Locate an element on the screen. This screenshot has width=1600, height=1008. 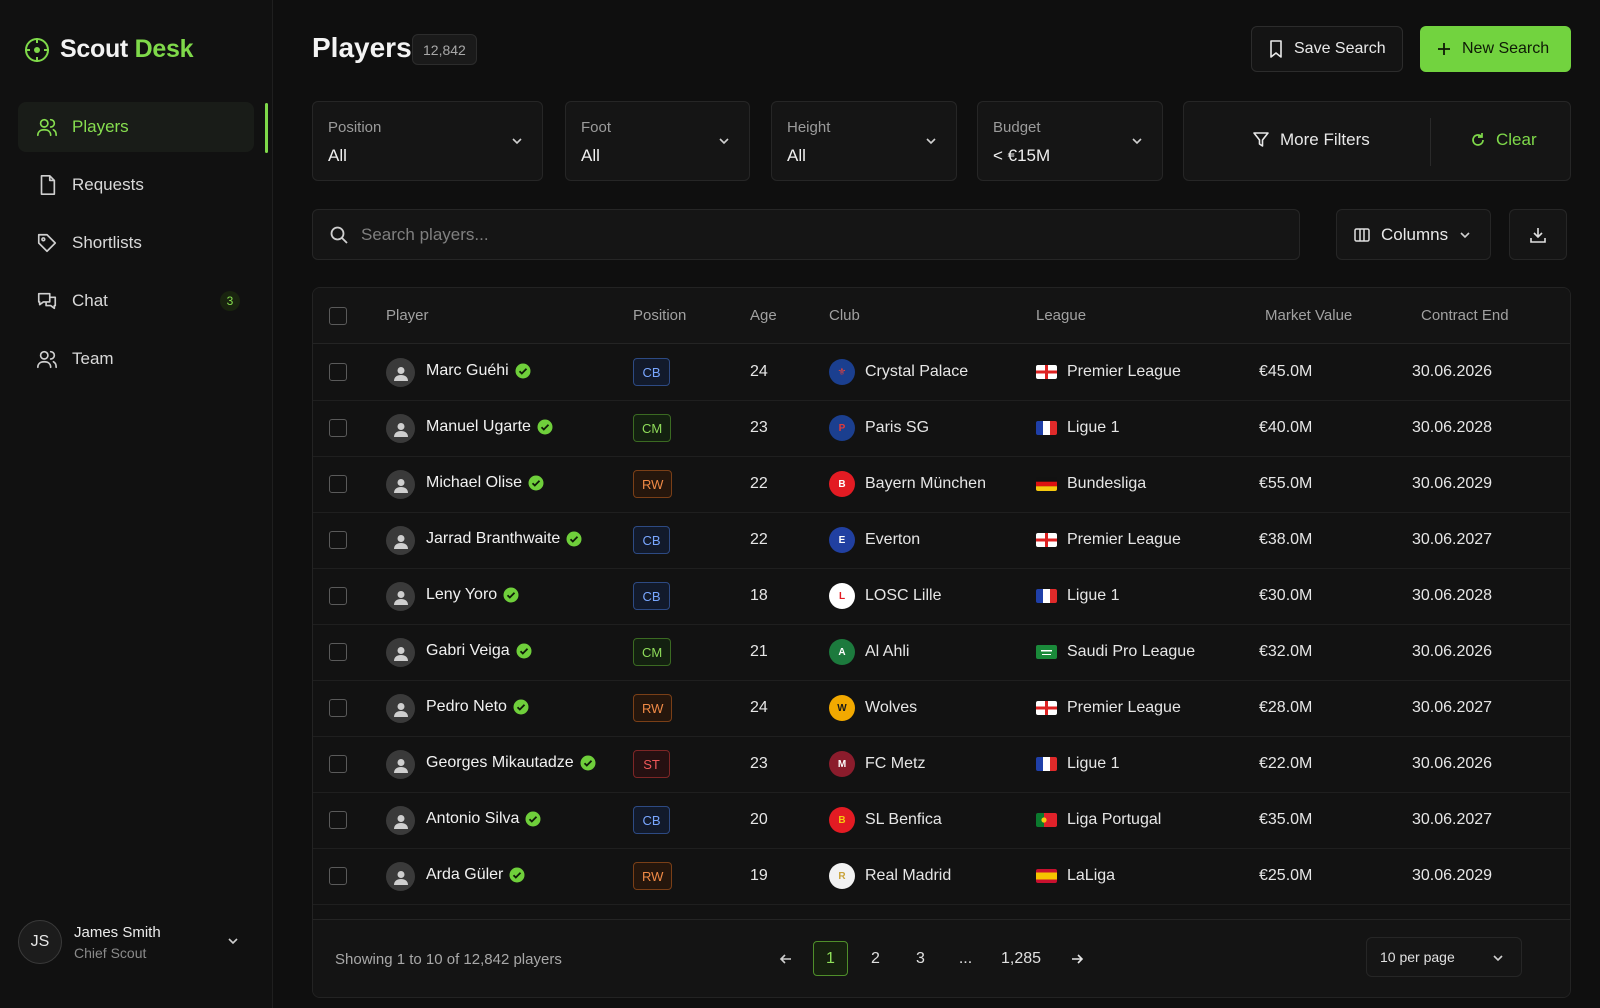
player-name: Arda Güler is located at coordinates (475, 875).